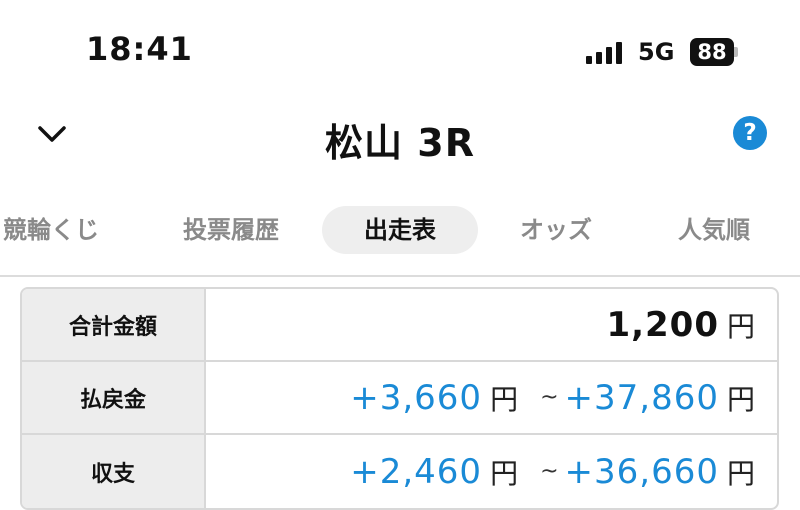  I want to click on balance-max-unit: 円, so click(740, 473).